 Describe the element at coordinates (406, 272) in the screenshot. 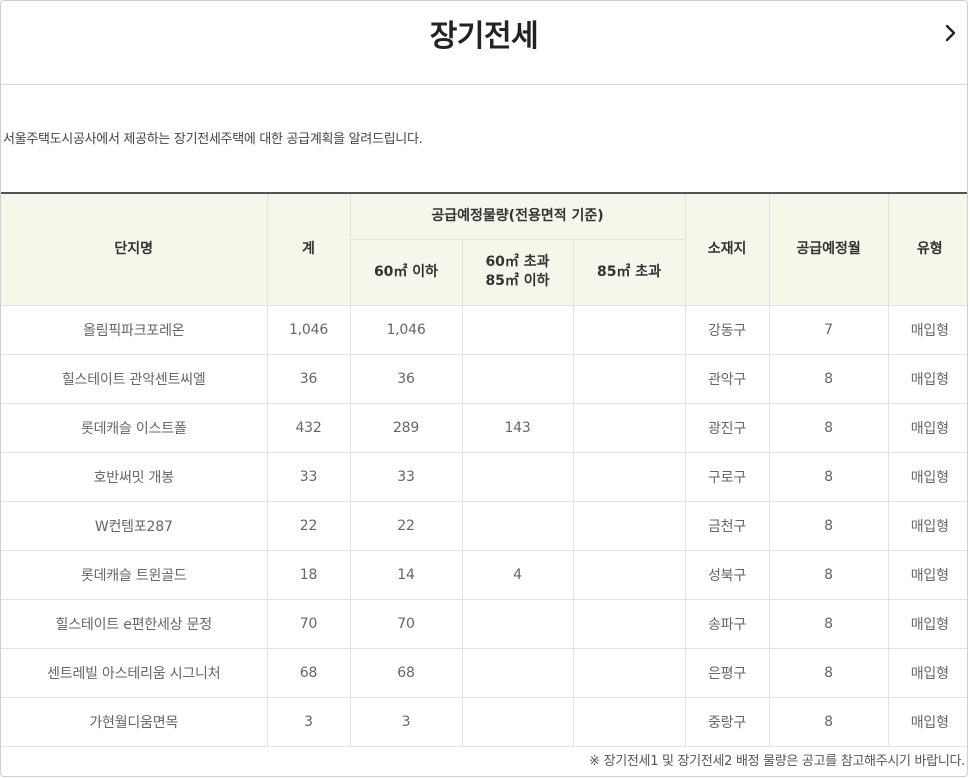

I see `col-header-size-small: 60㎡ 이하` at that location.